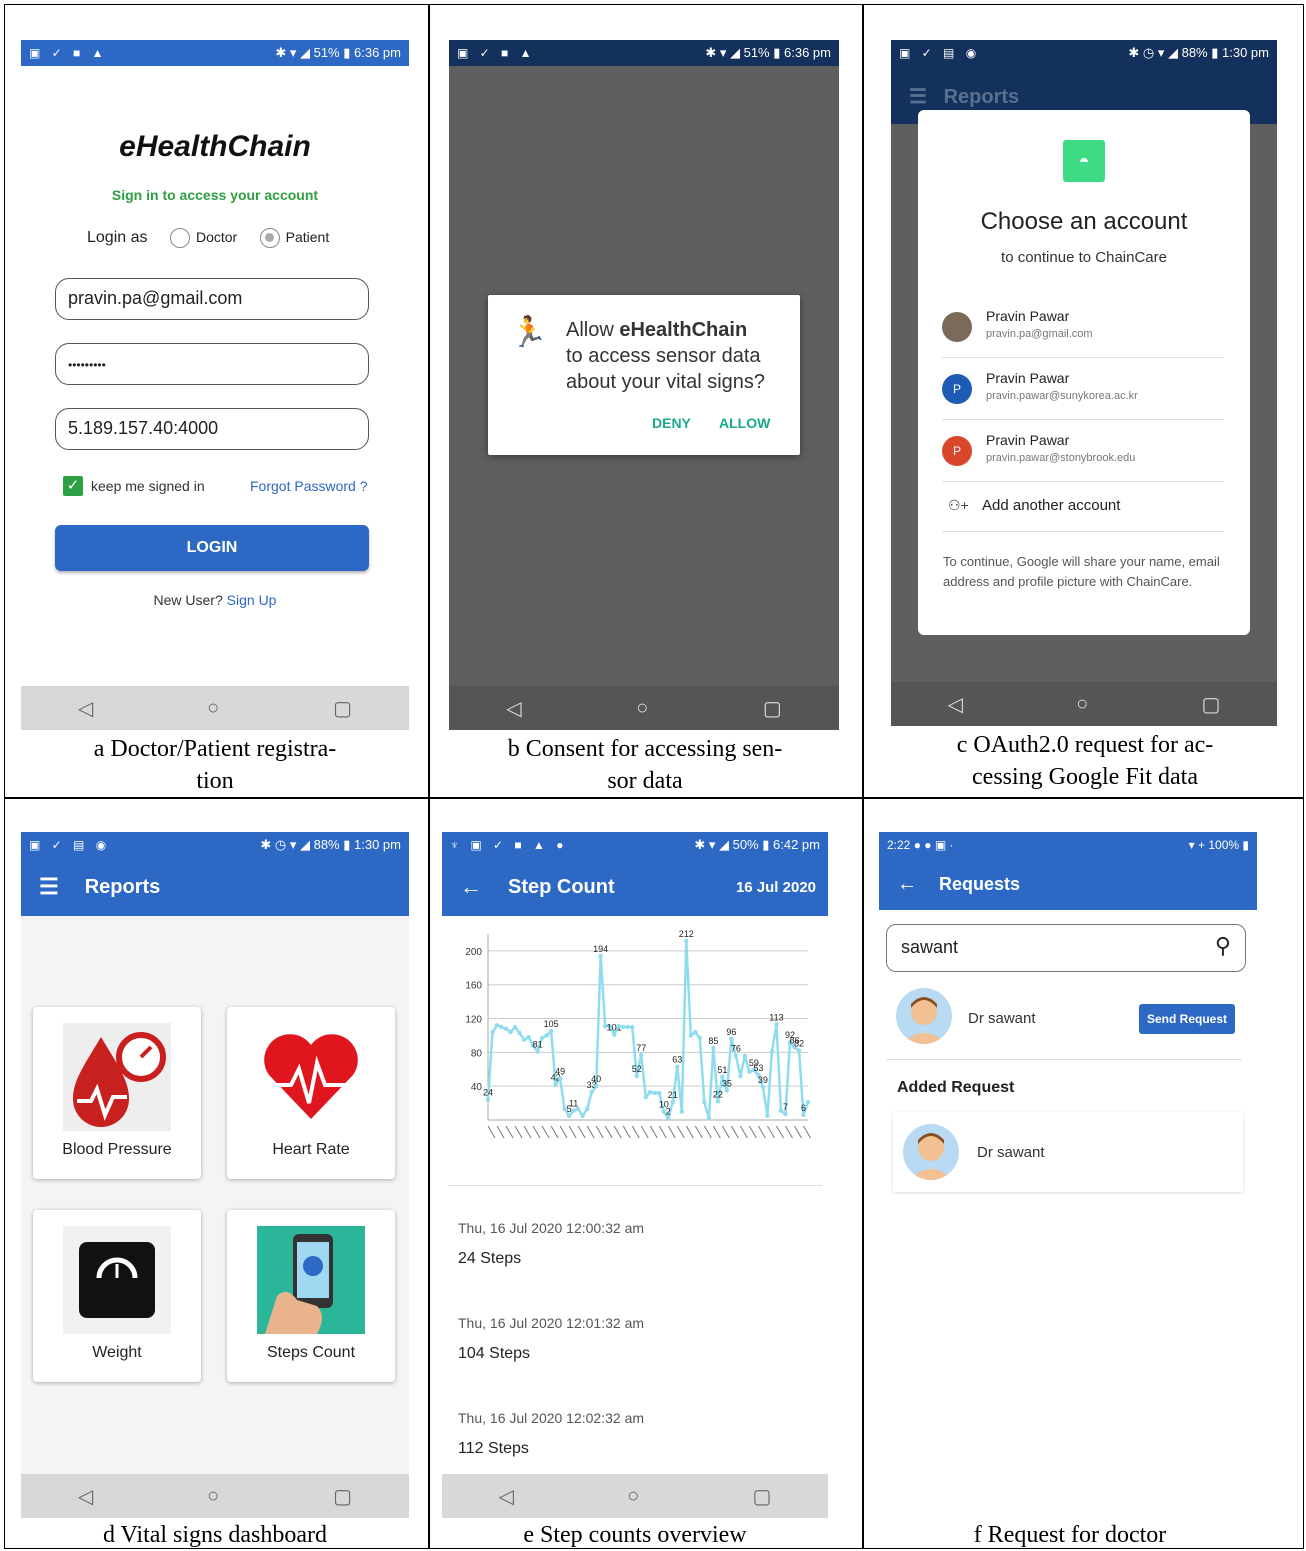 The image size is (1306, 1551). I want to click on password-field: •••••••••, so click(212, 364).